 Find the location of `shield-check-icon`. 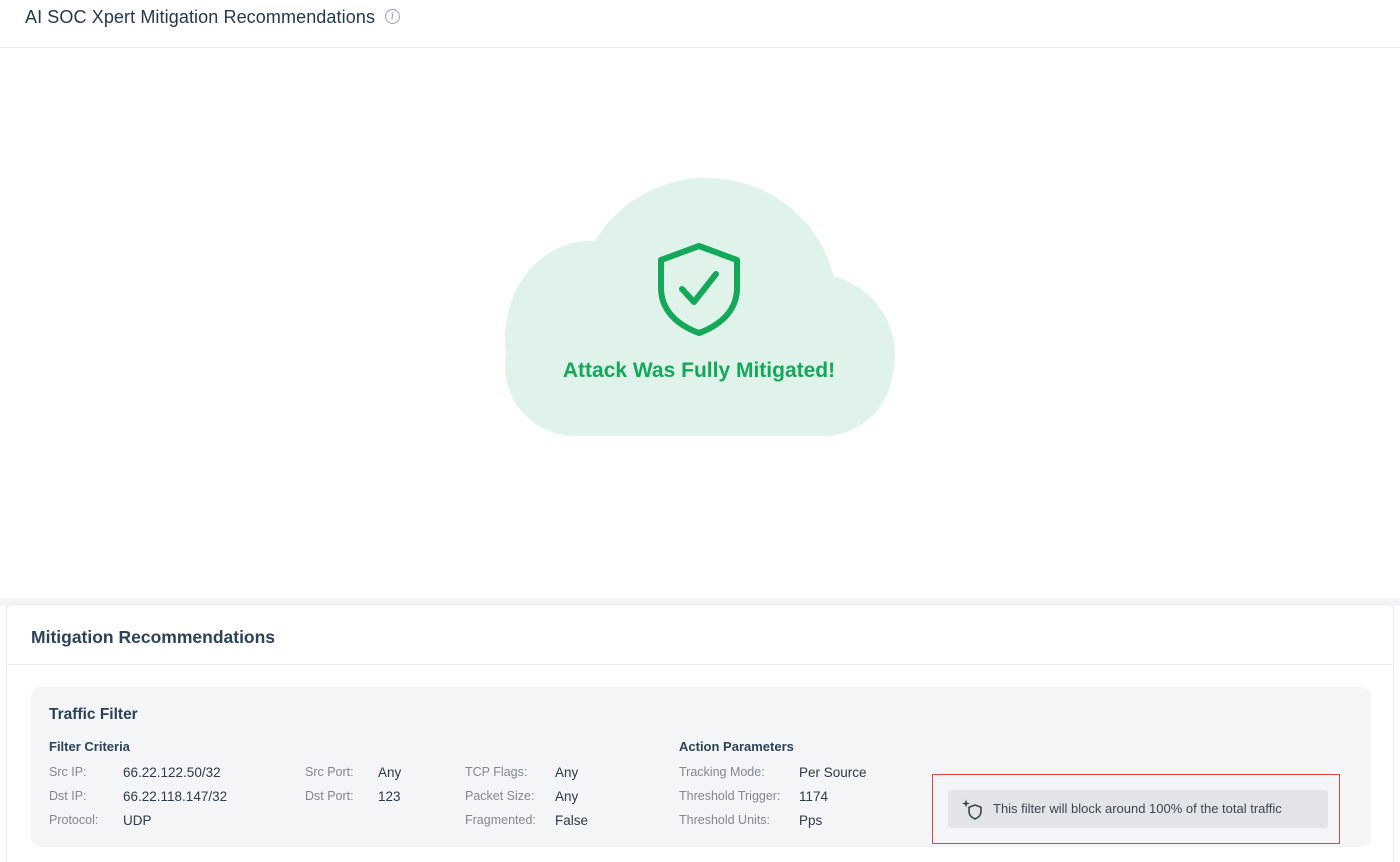

shield-check-icon is located at coordinates (699, 289).